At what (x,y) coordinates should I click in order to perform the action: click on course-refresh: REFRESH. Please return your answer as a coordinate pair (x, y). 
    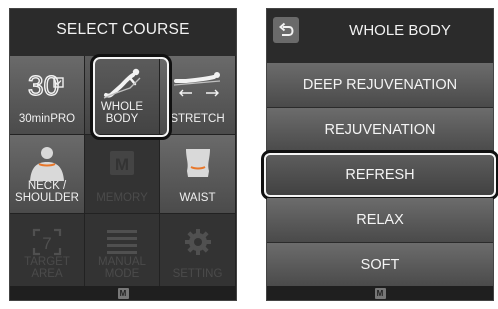
    Looking at the image, I should click on (379, 175).